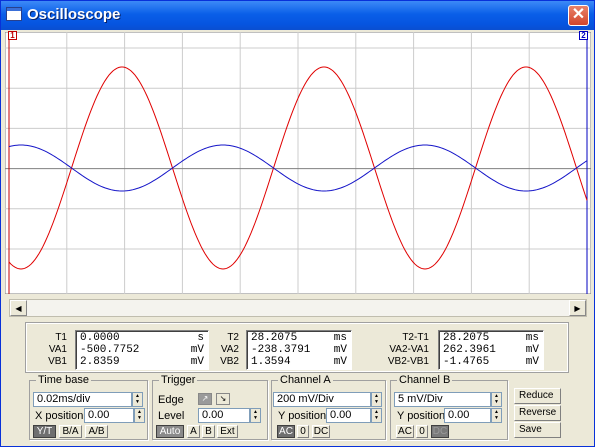 The image size is (595, 447). I want to click on delta-readout: 28.2075 ms 262.3961 mV -1.4765 mV, so click(491, 350).